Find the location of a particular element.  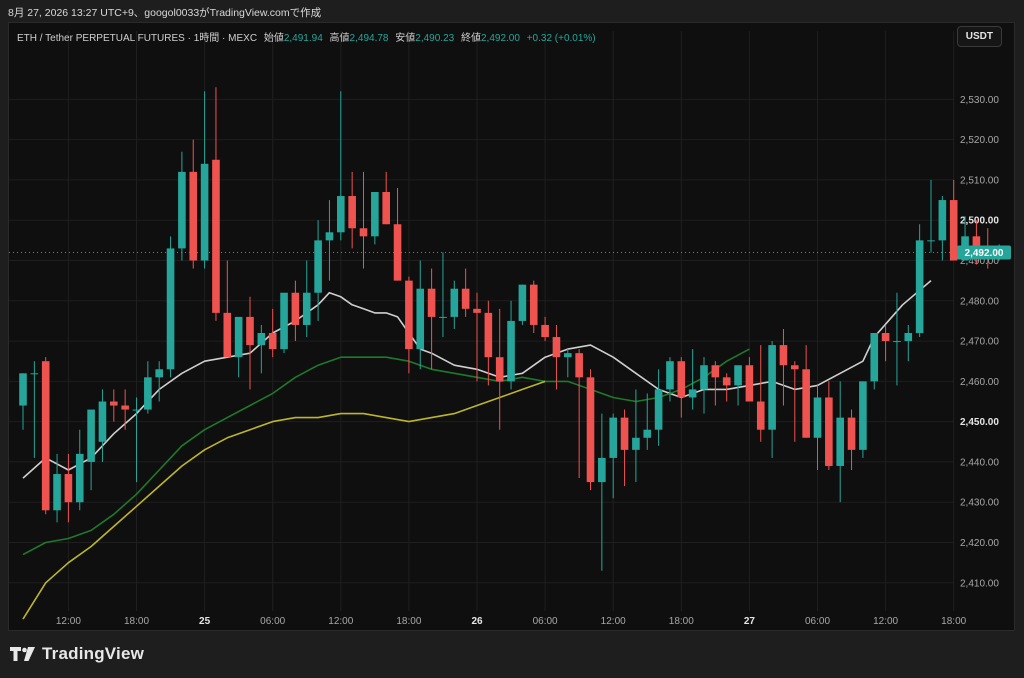

y-axis-tick-label: 2,520.00 is located at coordinates (979, 140).